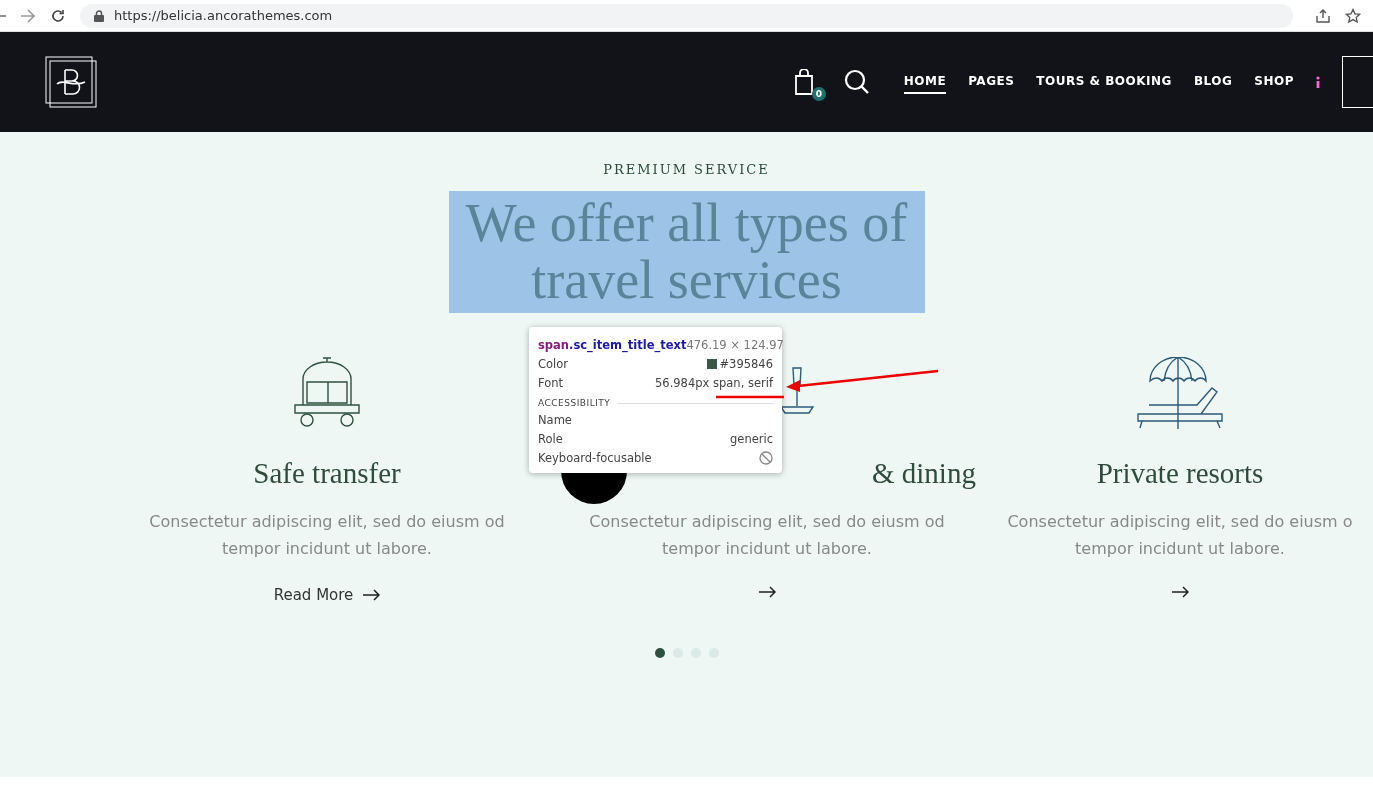 The width and height of the screenshot is (1373, 798). Describe the element at coordinates (1180, 535) in the screenshot. I see `card-text: Consectetur adipiscing elit, sed do eiusm o tempor incidunt ut labore.` at that location.